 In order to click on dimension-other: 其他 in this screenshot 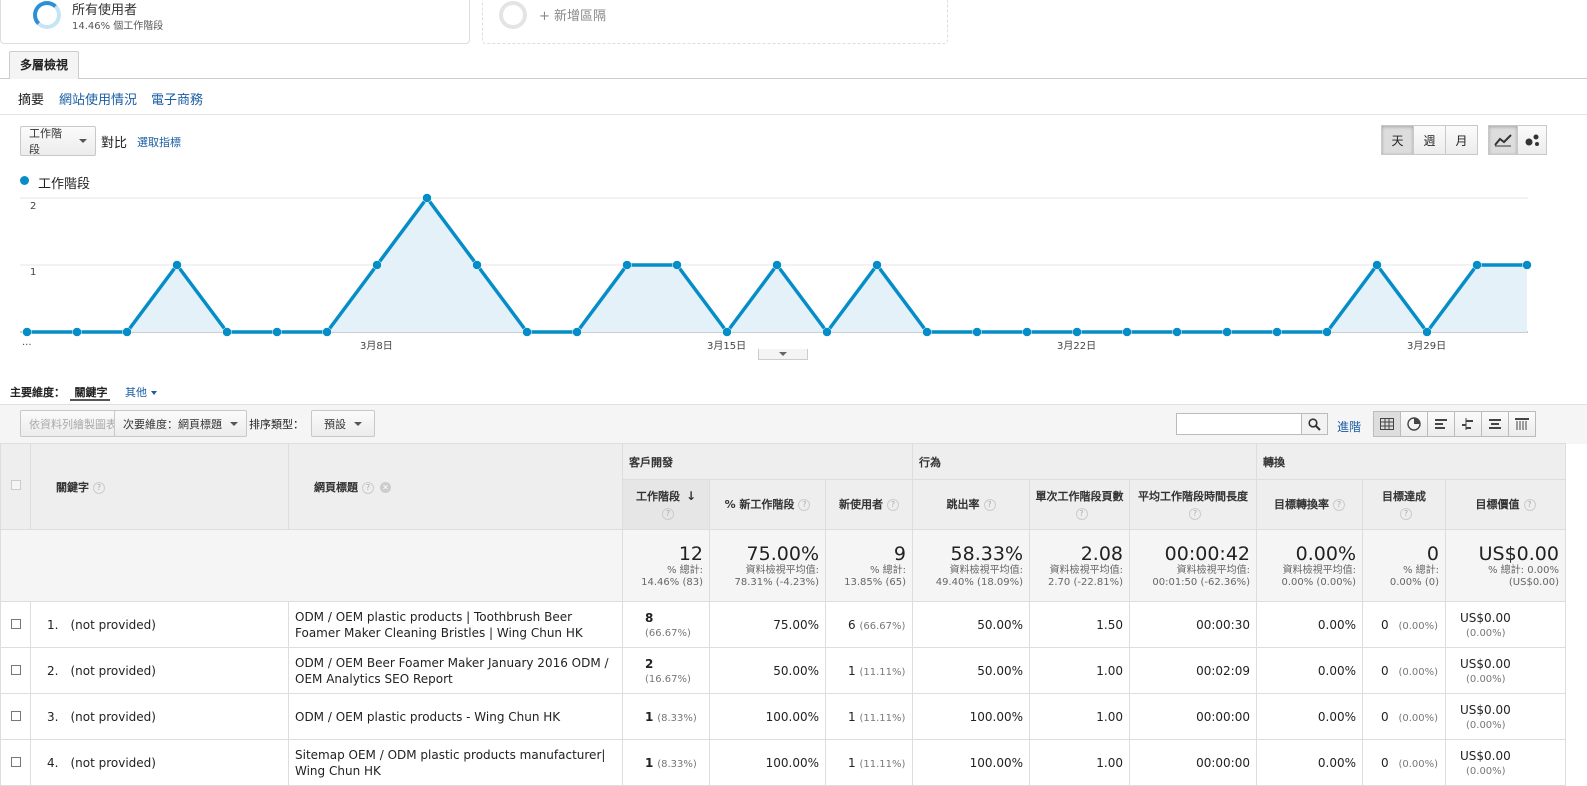, I will do `click(141, 392)`.